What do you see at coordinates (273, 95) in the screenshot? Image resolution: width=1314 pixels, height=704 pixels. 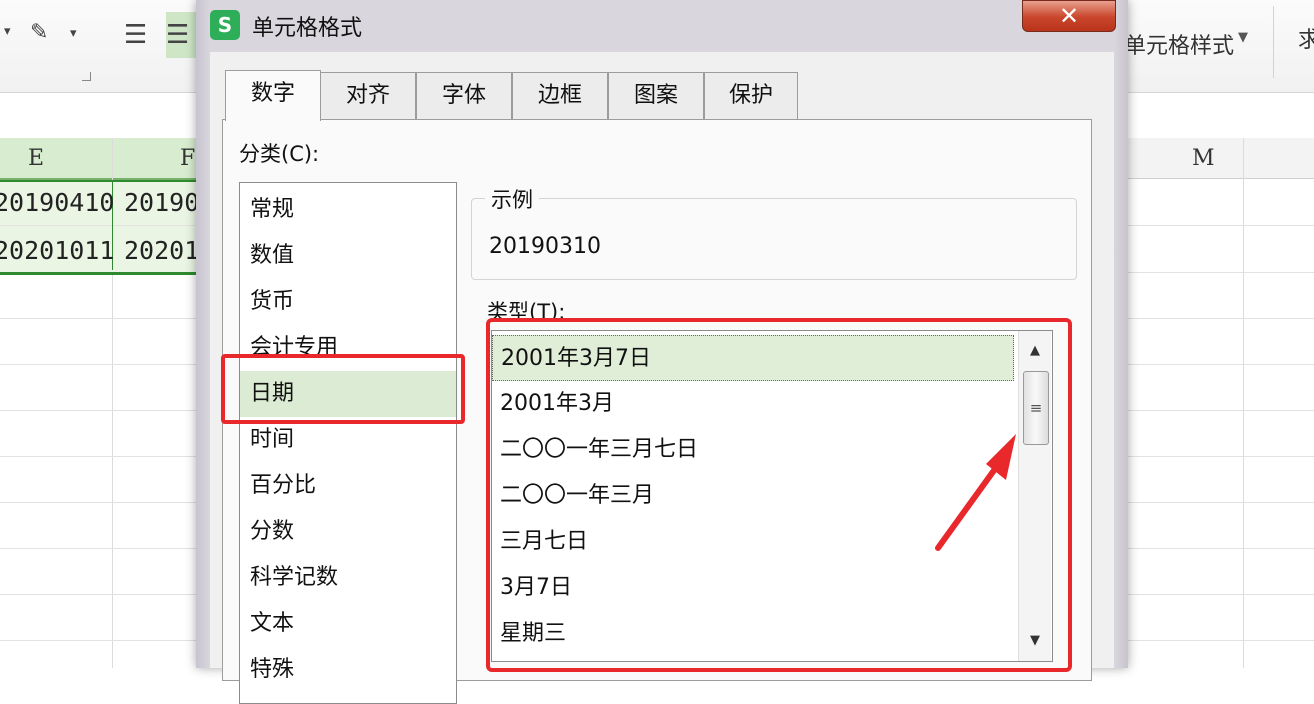 I see `tab-number: 数字` at bounding box center [273, 95].